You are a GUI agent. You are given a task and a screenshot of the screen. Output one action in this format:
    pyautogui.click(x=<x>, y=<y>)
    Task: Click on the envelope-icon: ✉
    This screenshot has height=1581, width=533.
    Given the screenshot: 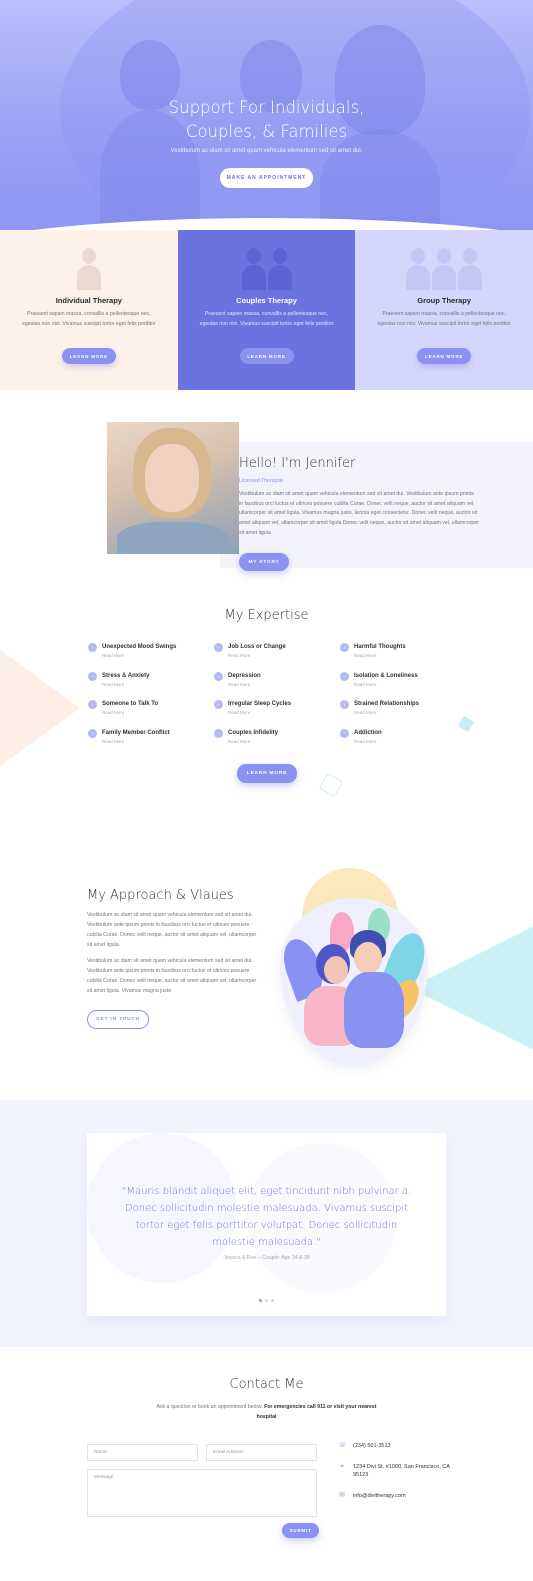 What is the action you would take?
    pyautogui.click(x=342, y=1495)
    